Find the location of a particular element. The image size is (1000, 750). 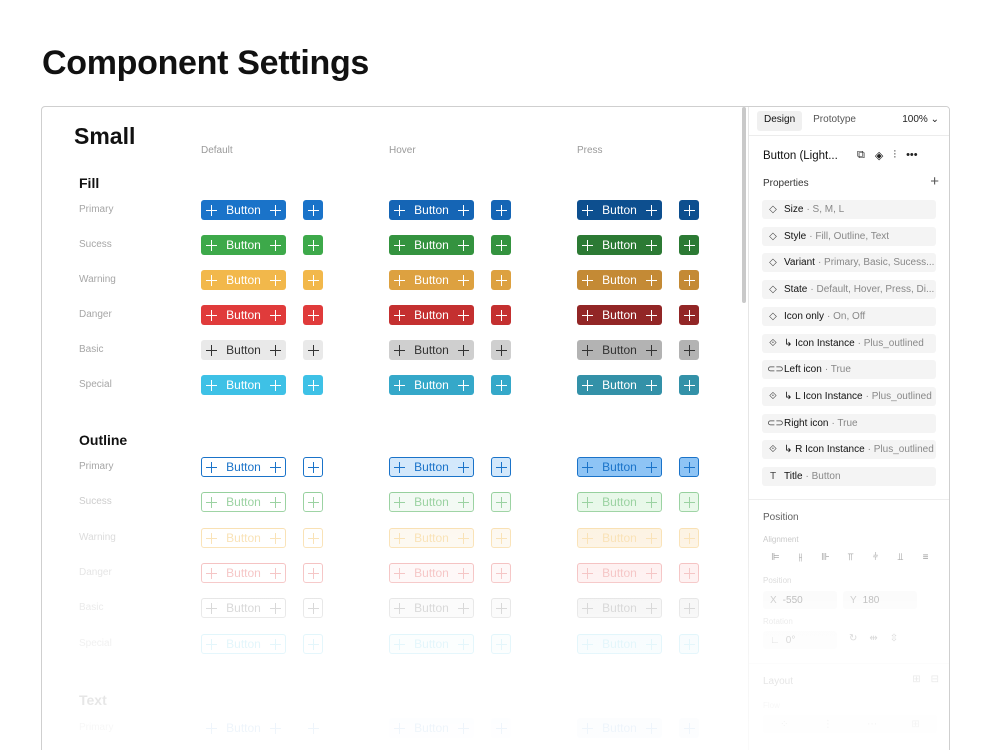

button-outline-sucess-press: Button is located at coordinates (619, 502).